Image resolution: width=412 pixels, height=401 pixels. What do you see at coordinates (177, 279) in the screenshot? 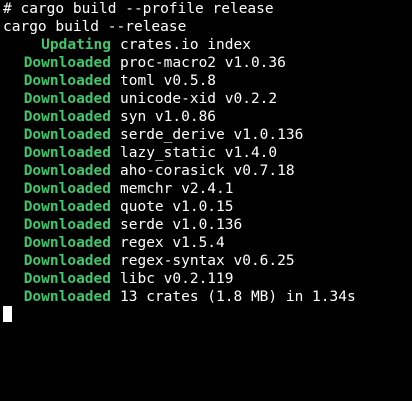
I see `status-message: libc v0.2.119` at bounding box center [177, 279].